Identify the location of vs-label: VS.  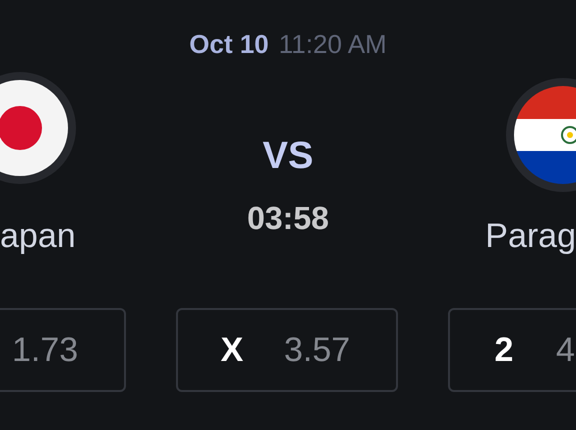
(288, 156).